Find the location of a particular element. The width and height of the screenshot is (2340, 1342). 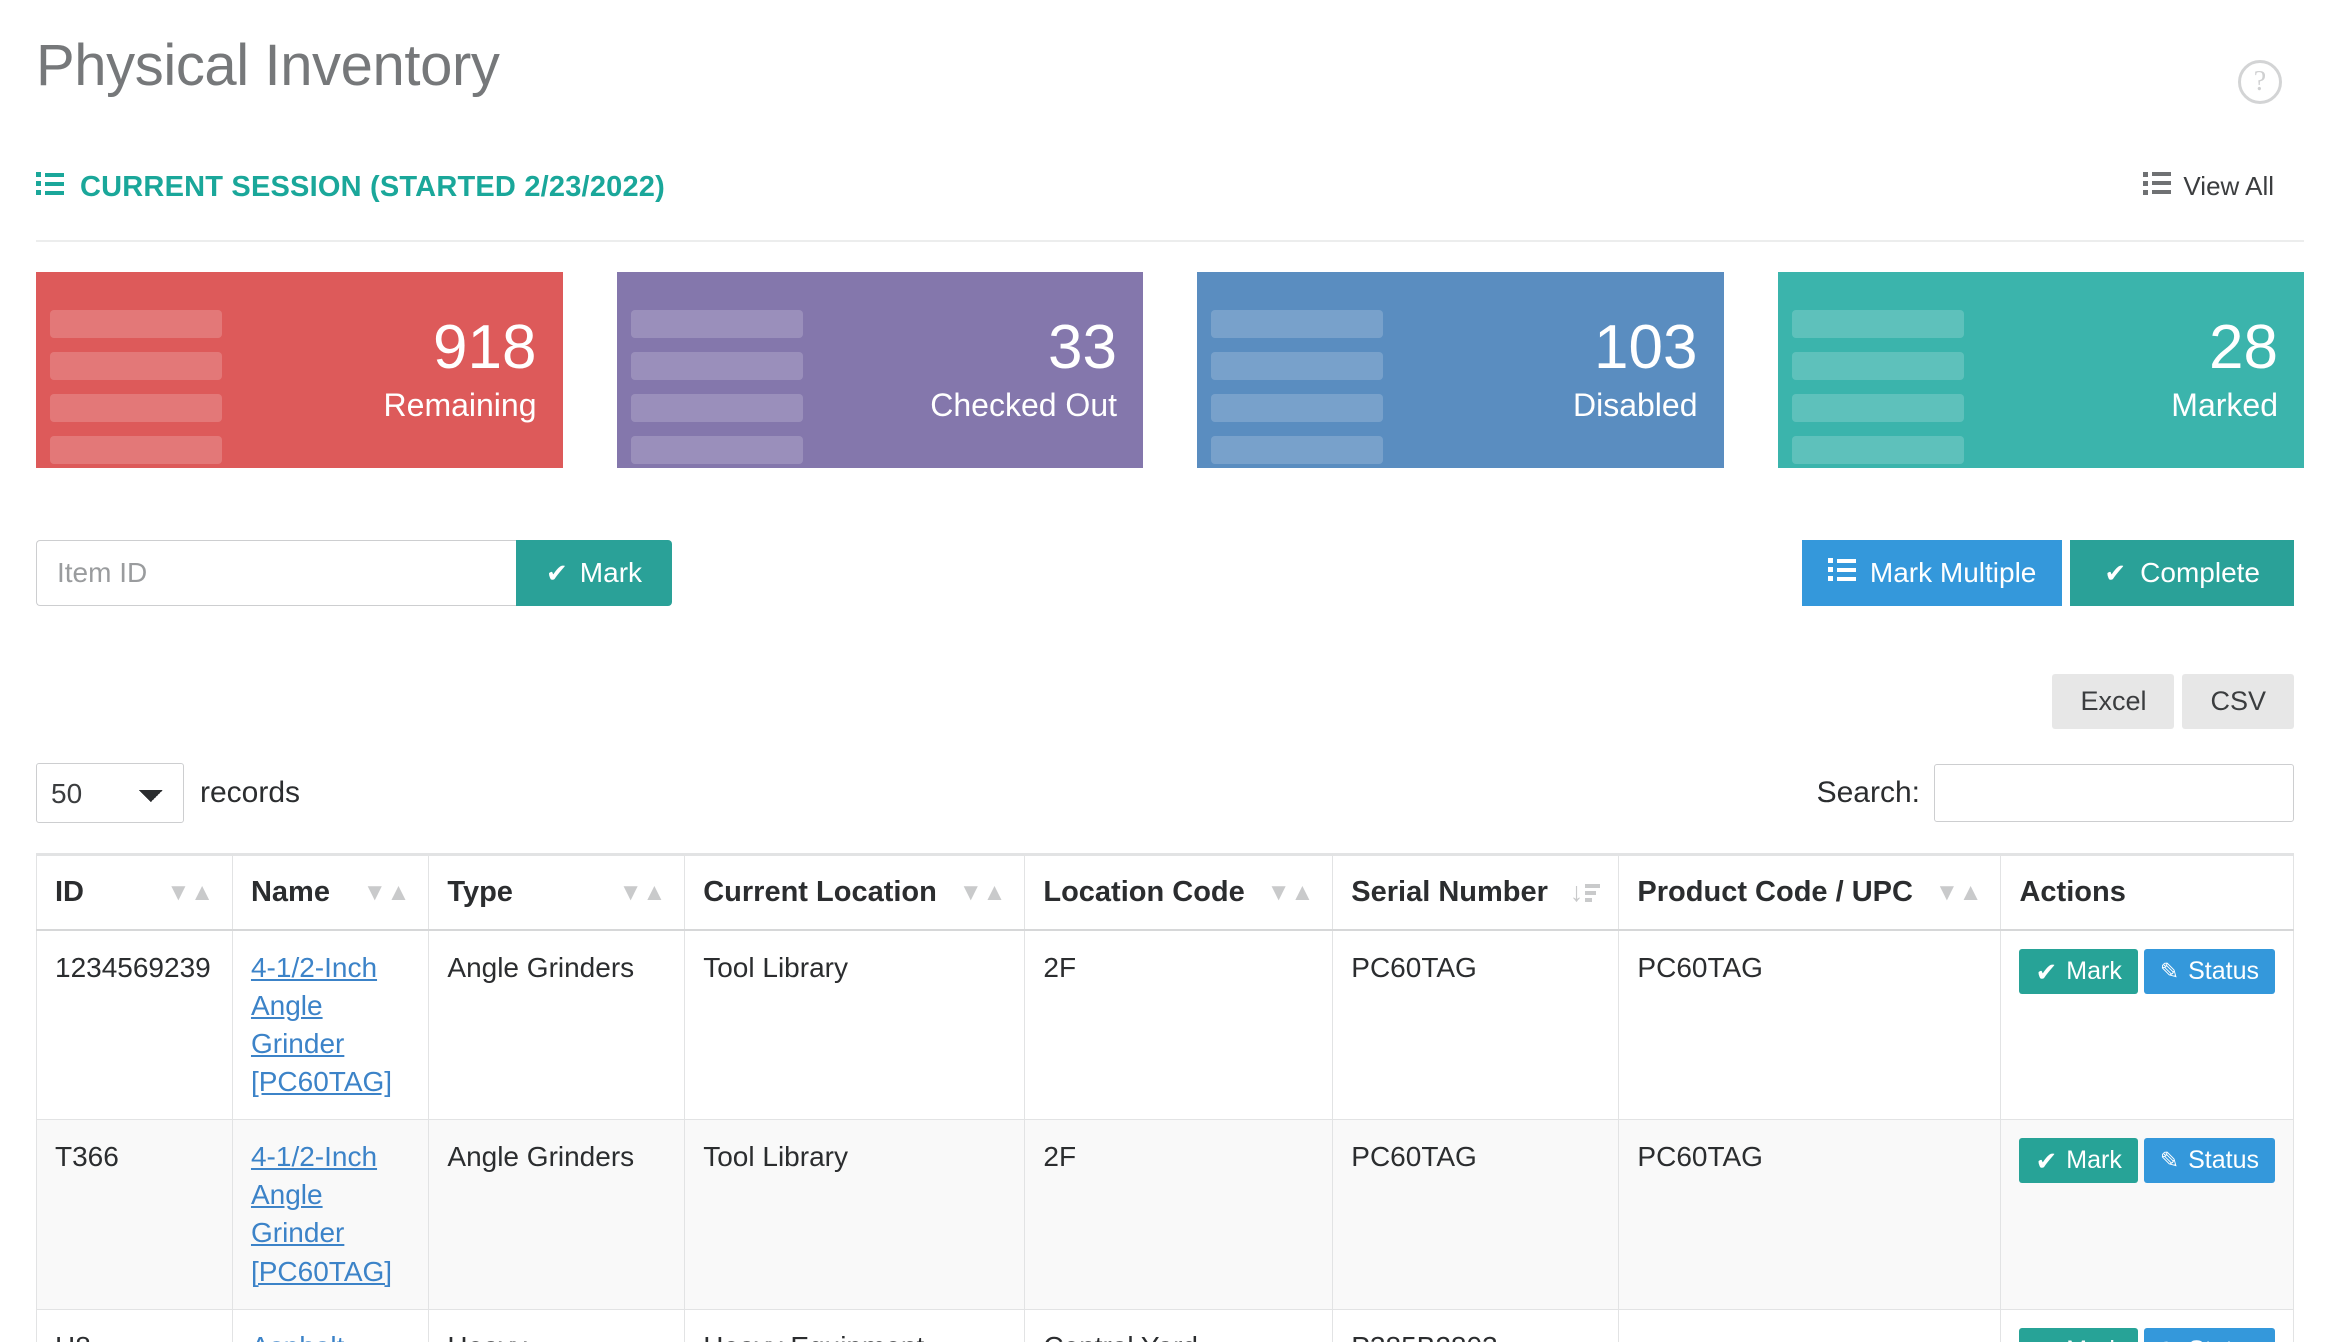

column-header-id: ID ▼▲ is located at coordinates (134, 892).